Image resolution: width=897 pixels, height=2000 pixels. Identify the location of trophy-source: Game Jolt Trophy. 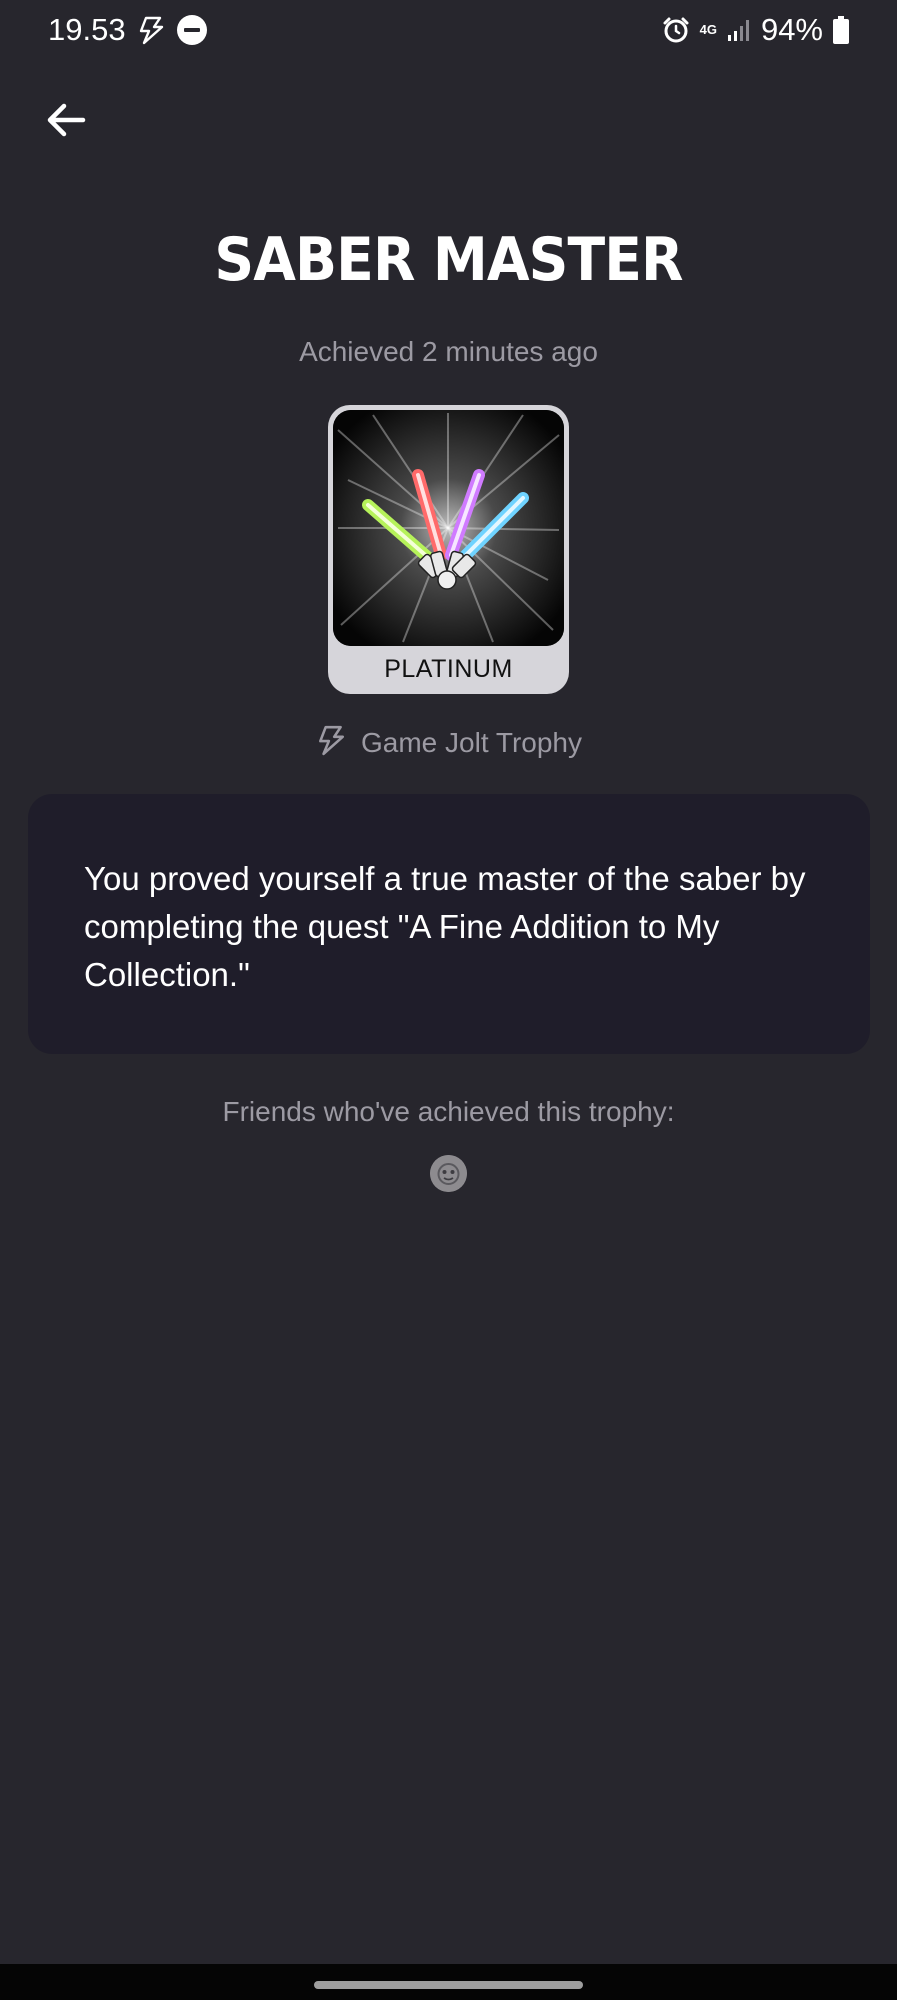
(448, 742).